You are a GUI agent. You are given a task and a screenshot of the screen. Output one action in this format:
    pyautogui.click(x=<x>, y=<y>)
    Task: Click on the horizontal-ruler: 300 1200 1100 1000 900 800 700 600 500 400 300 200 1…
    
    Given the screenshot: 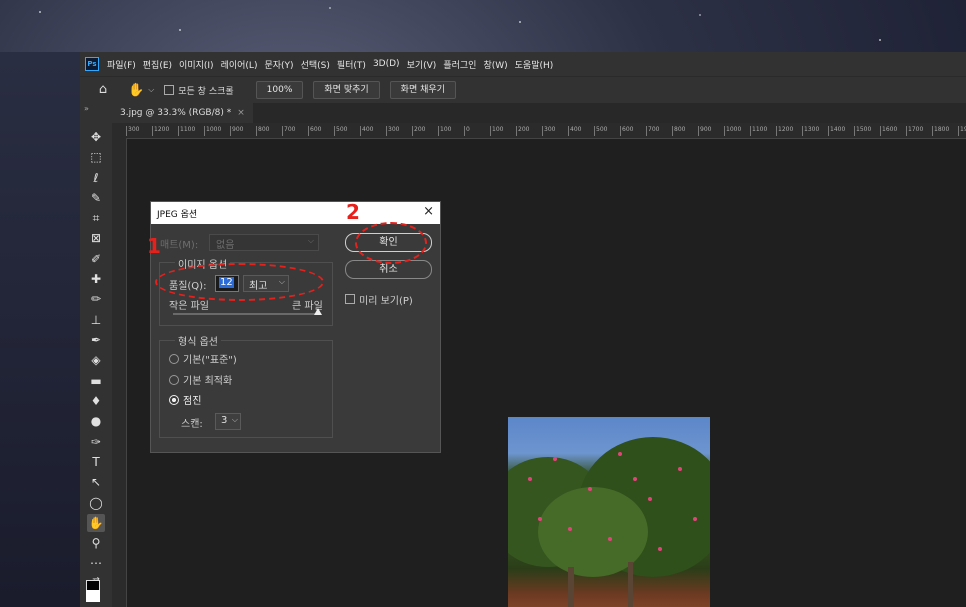 What is the action you would take?
    pyautogui.click(x=546, y=131)
    